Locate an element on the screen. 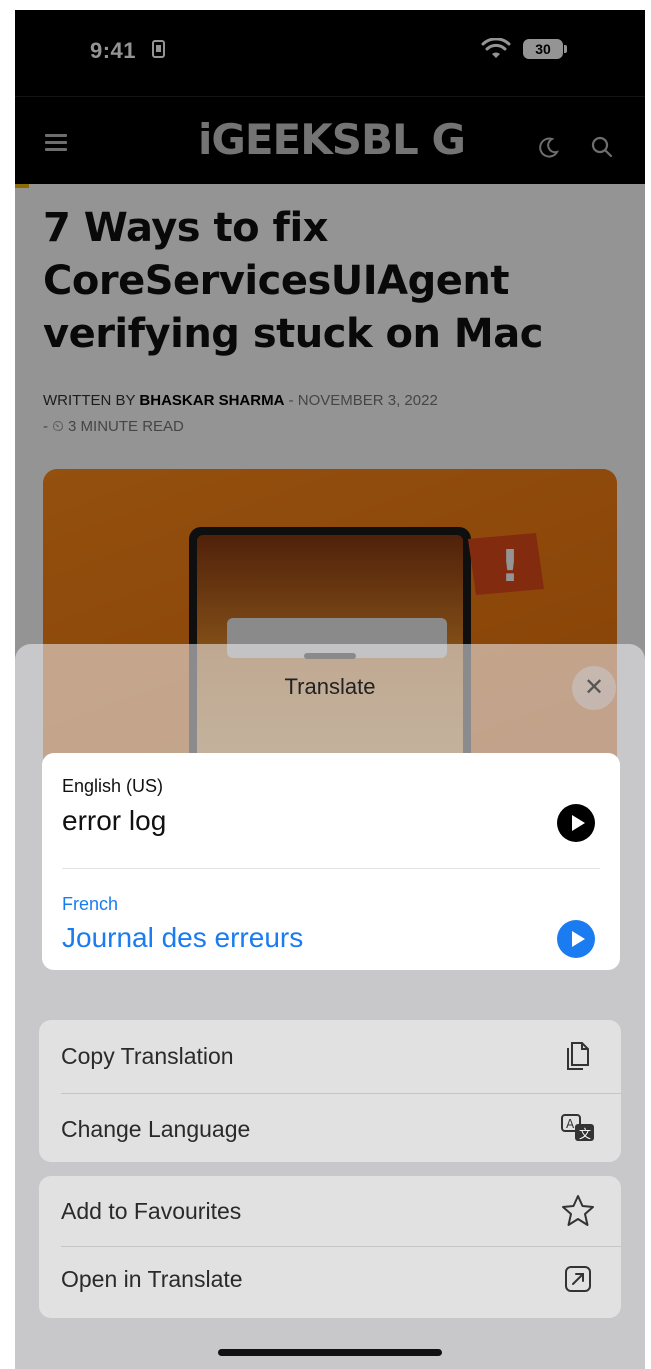 The width and height of the screenshot is (651, 1369). source-language-label: English (US) is located at coordinates (113, 786).